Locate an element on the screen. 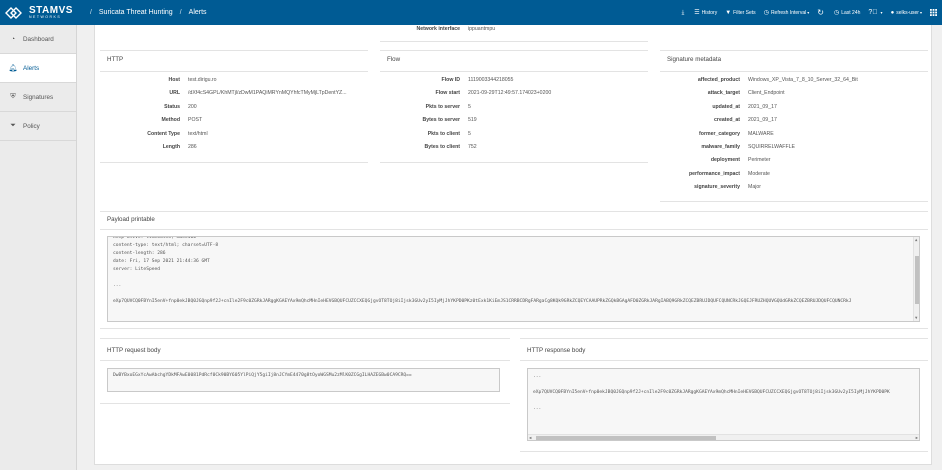 This screenshot has height=470, width=942. flow-panel-title: Flow is located at coordinates (394, 59).